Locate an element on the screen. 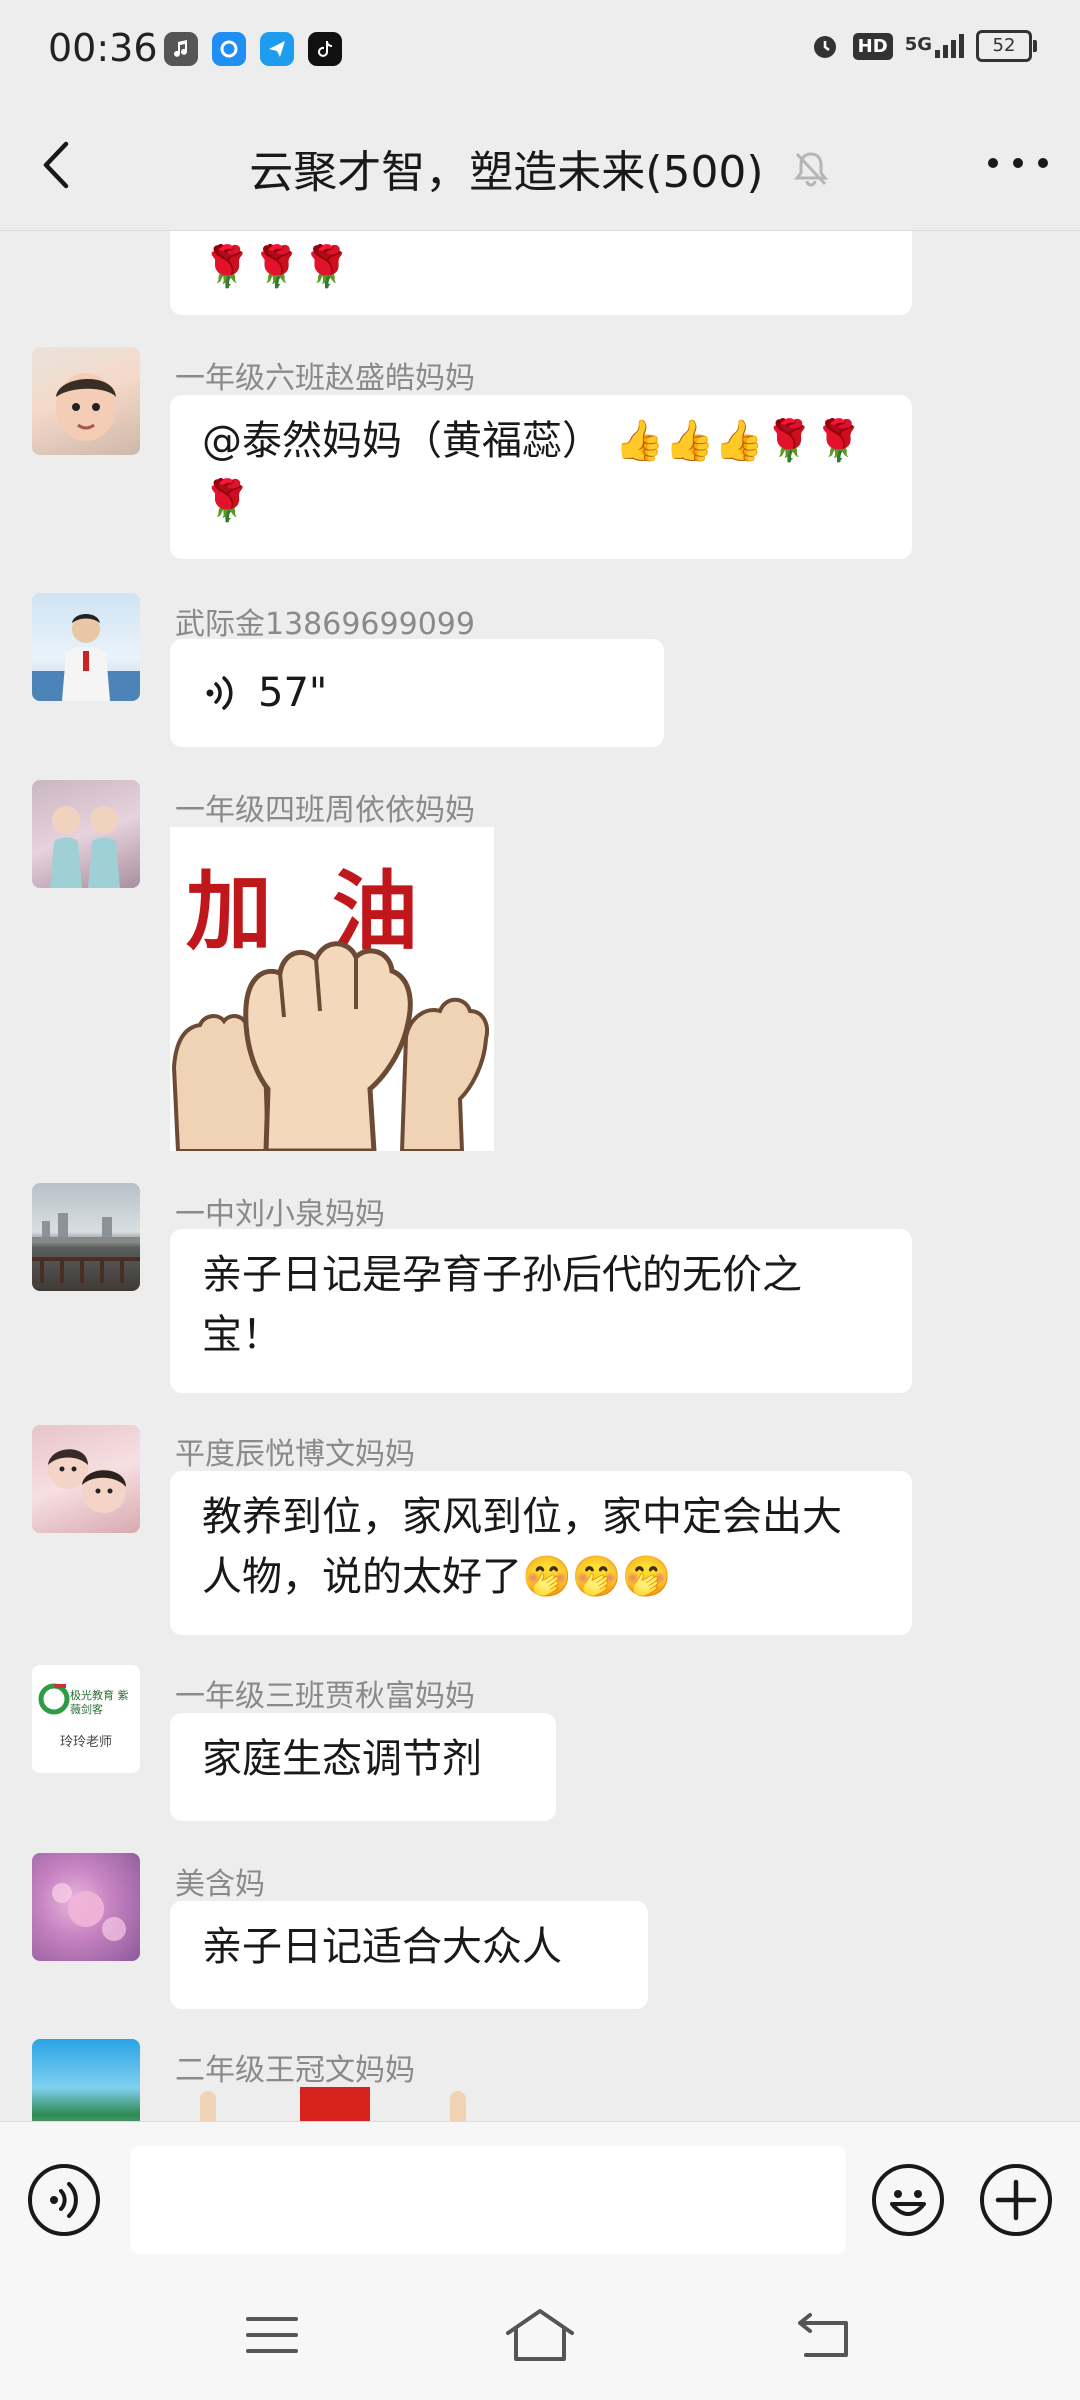 This screenshot has width=1080, height=2400. input-bar is located at coordinates (540, 2201).